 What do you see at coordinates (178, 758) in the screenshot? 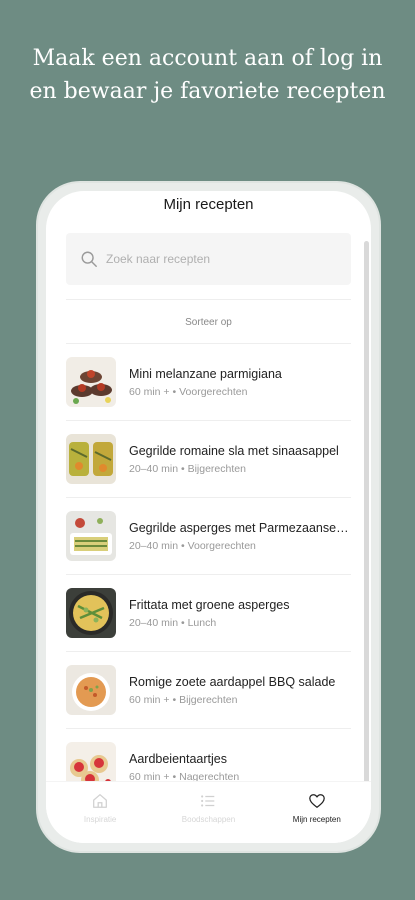
I see `recipe-name: Aardbeientaartjes` at bounding box center [178, 758].